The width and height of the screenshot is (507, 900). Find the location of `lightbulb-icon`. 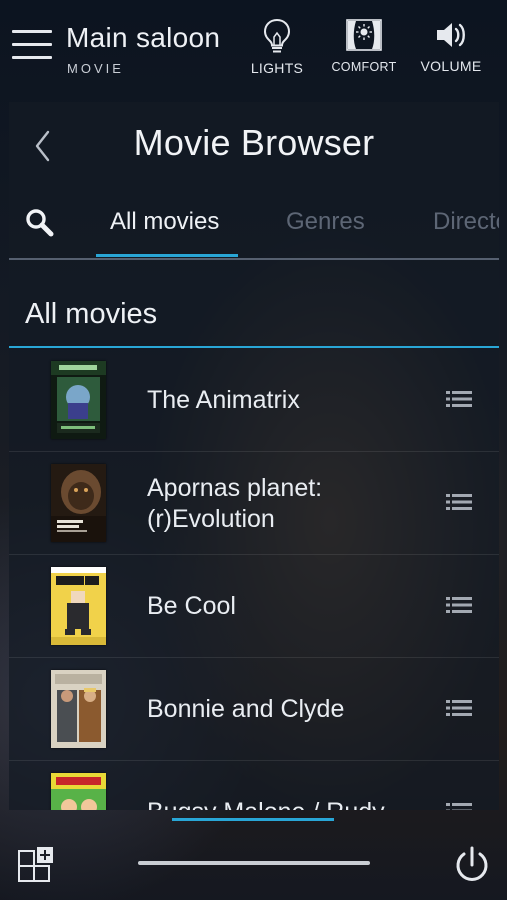

lightbulb-icon is located at coordinates (277, 35).